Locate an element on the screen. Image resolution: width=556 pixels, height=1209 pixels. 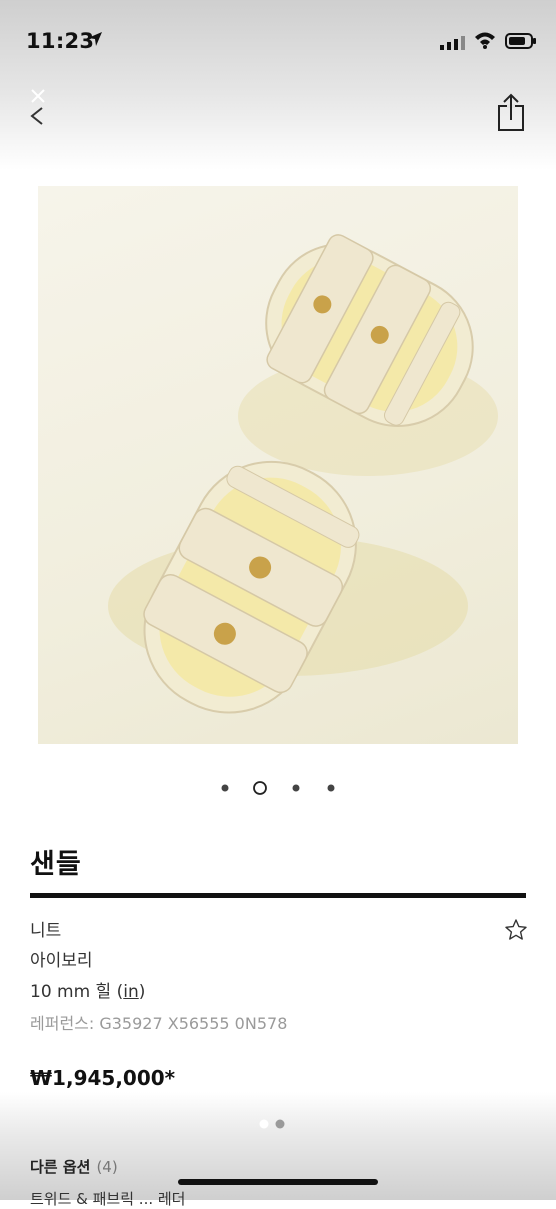
product-price: ₩1,945,000* is located at coordinates (103, 1078).